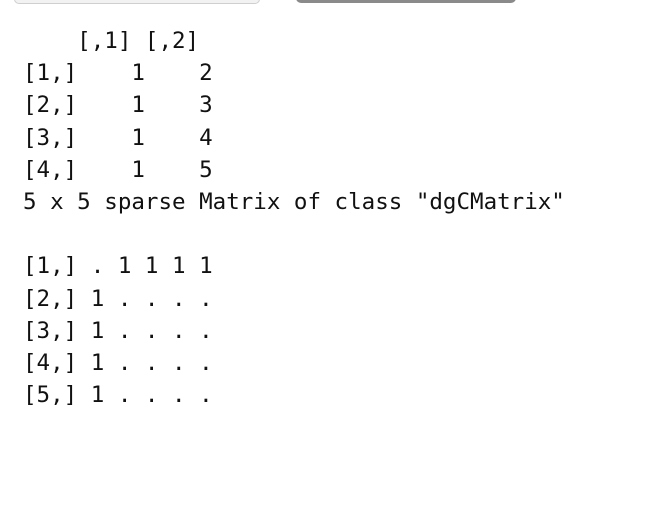  Describe the element at coordinates (118, 105) in the screenshot. I see `matrix-row: [2,] 1 3` at that location.